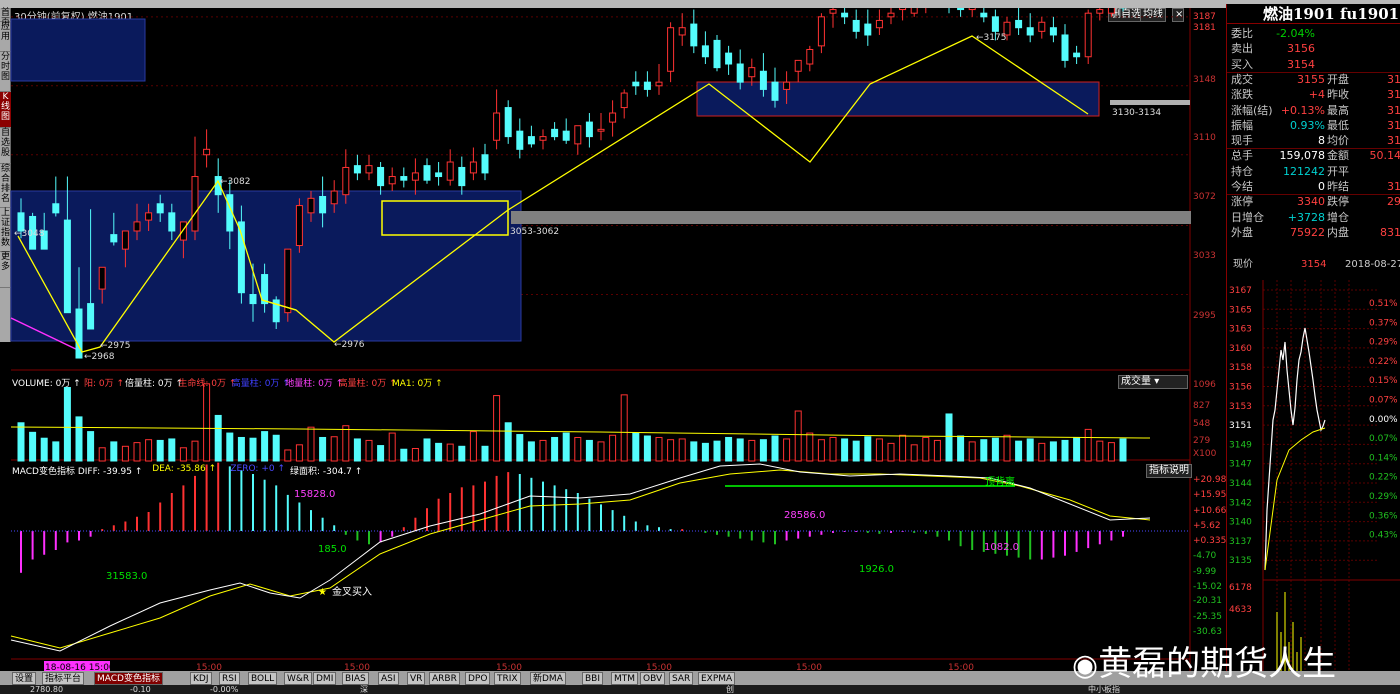 This screenshot has height=694, width=1400. What do you see at coordinates (355, 678) in the screenshot?
I see `tab-BIAS: BIAS` at bounding box center [355, 678].